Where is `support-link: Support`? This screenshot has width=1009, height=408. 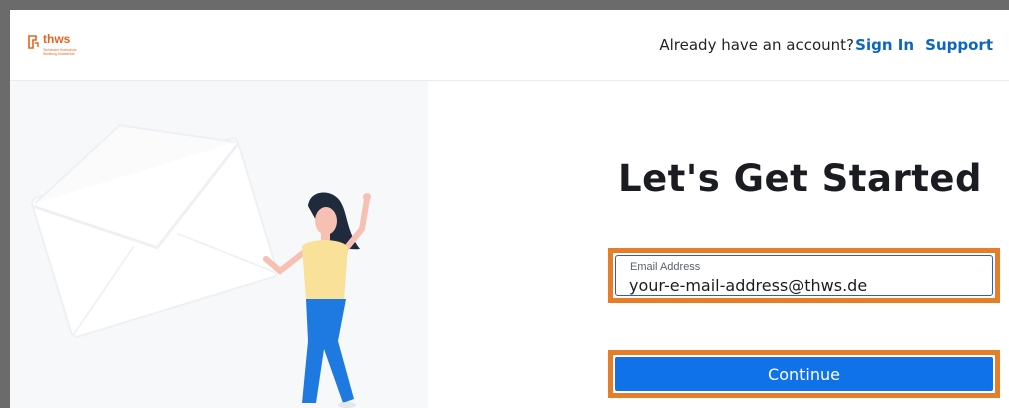 support-link: Support is located at coordinates (959, 45).